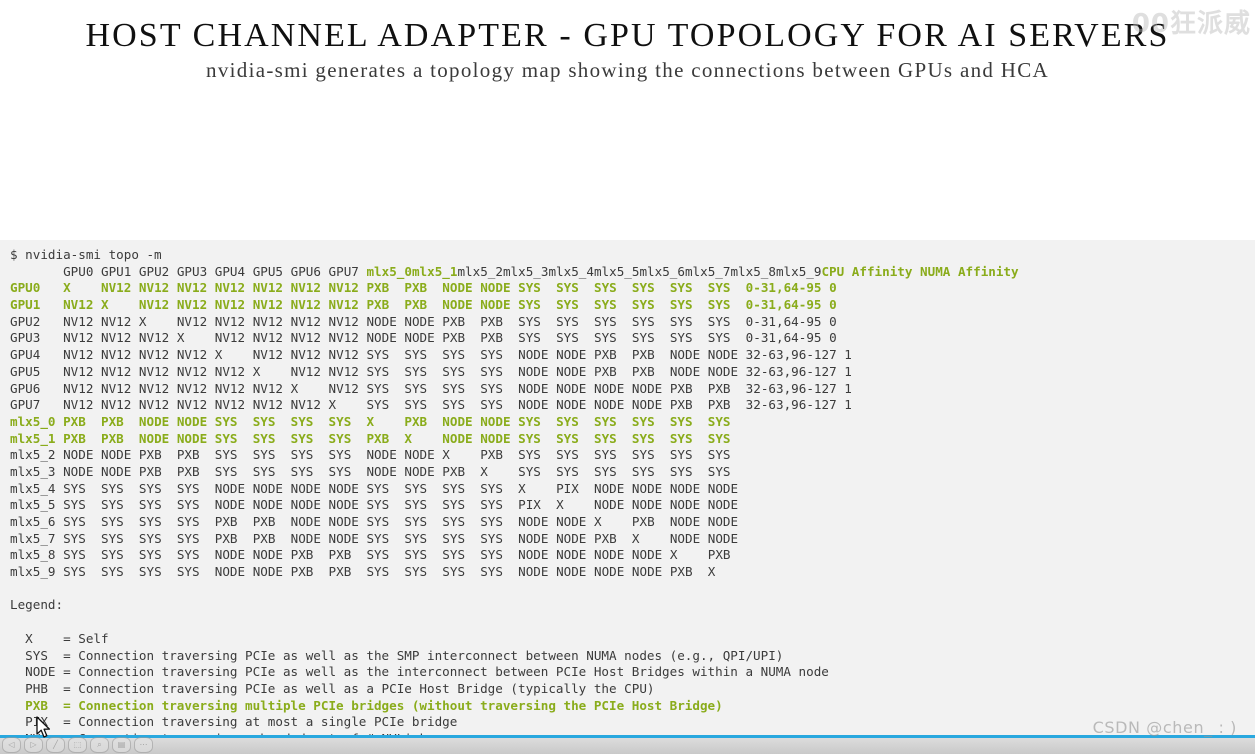 Image resolution: width=1255 pixels, height=754 pixels. Describe the element at coordinates (848, 355) in the screenshot. I see `numa-affinity-value: 1` at that location.